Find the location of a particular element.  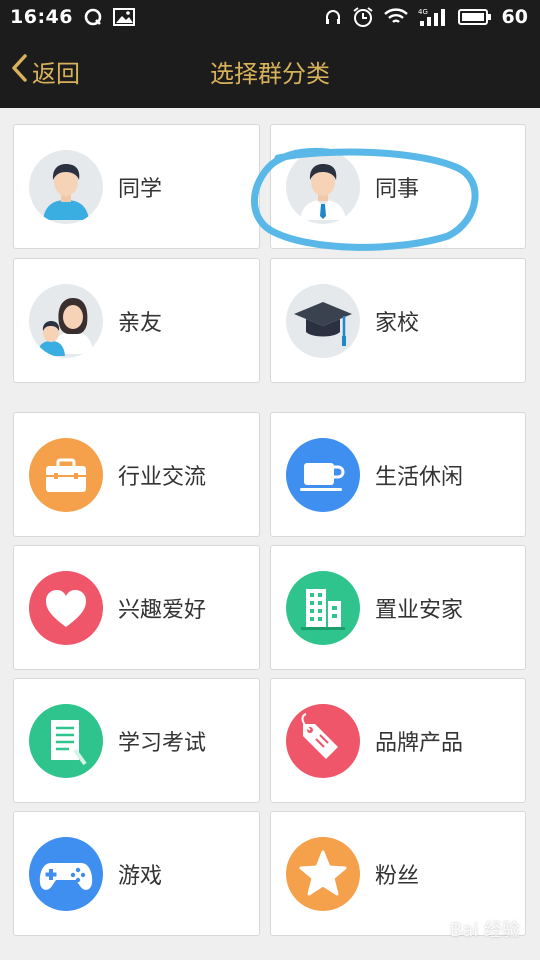

graduation-cap-icon is located at coordinates (323, 320).